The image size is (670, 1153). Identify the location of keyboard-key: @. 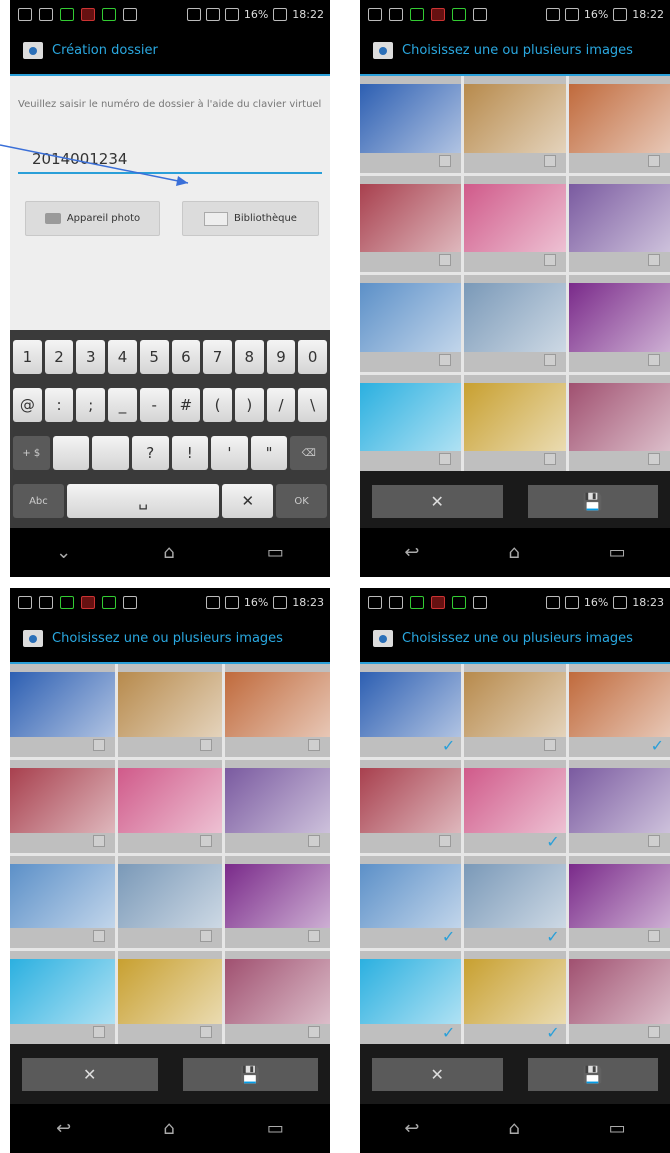
(27, 405).